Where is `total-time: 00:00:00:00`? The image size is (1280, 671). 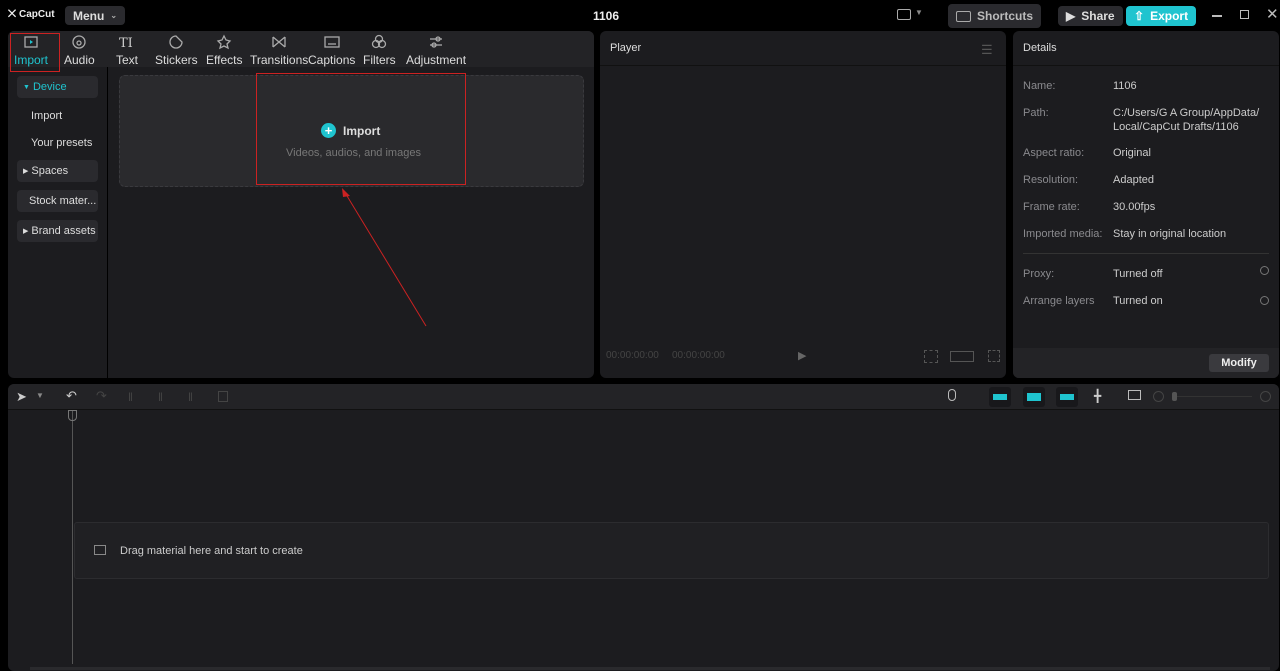
total-time: 00:00:00:00 is located at coordinates (698, 355).